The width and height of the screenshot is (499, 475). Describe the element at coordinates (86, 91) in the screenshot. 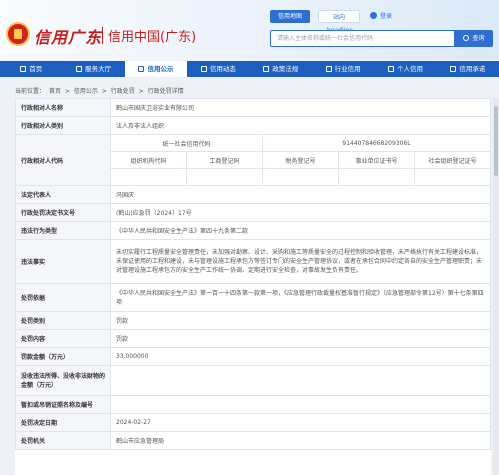

I see `breadcrumb-publicity: 信用公示` at that location.